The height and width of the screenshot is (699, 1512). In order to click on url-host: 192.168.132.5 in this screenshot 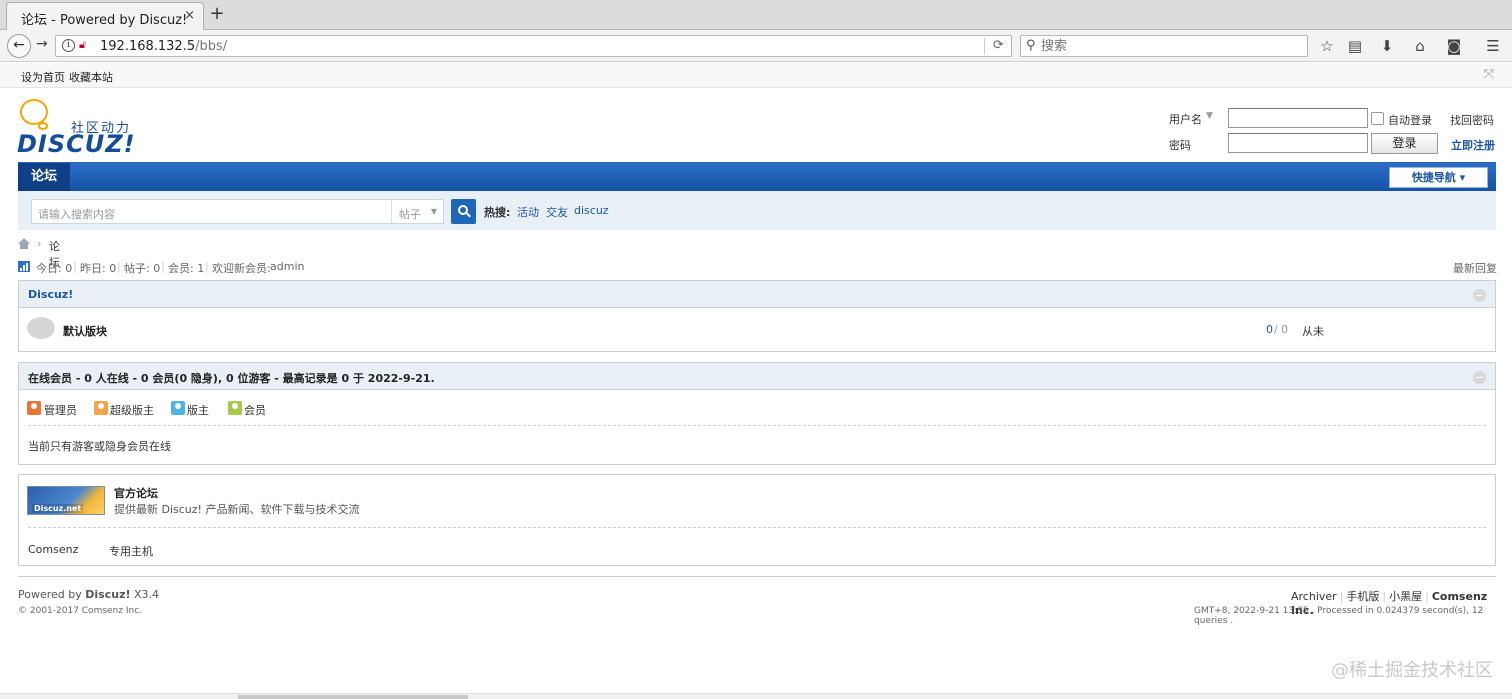, I will do `click(148, 46)`.